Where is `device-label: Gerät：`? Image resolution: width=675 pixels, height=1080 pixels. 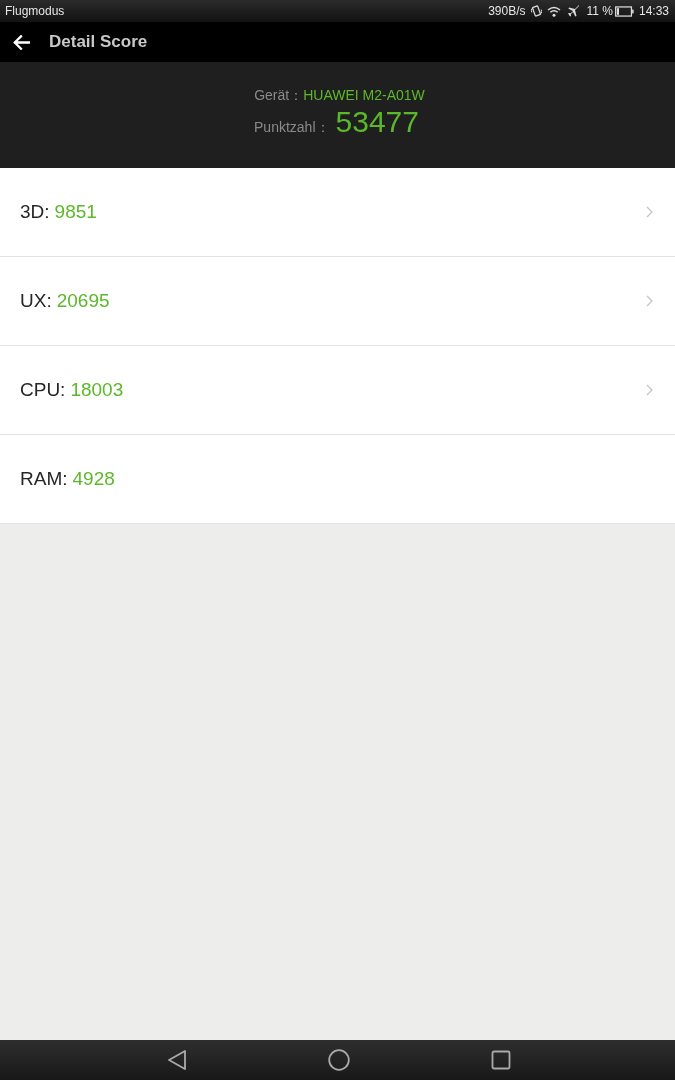
device-label: Gerät： is located at coordinates (279, 96).